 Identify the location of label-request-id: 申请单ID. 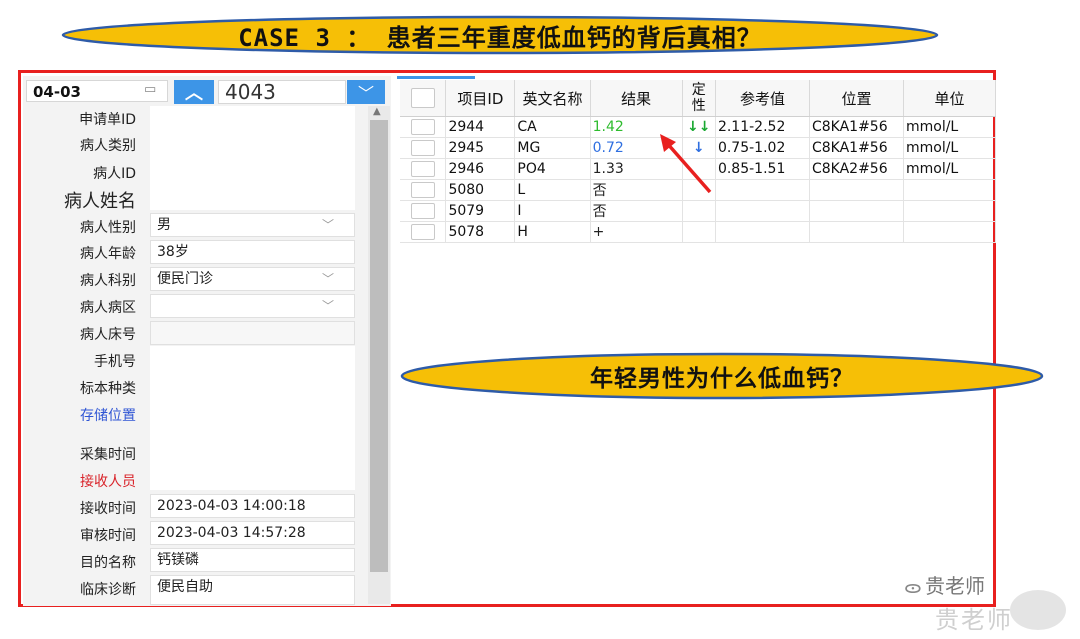
(107, 120).